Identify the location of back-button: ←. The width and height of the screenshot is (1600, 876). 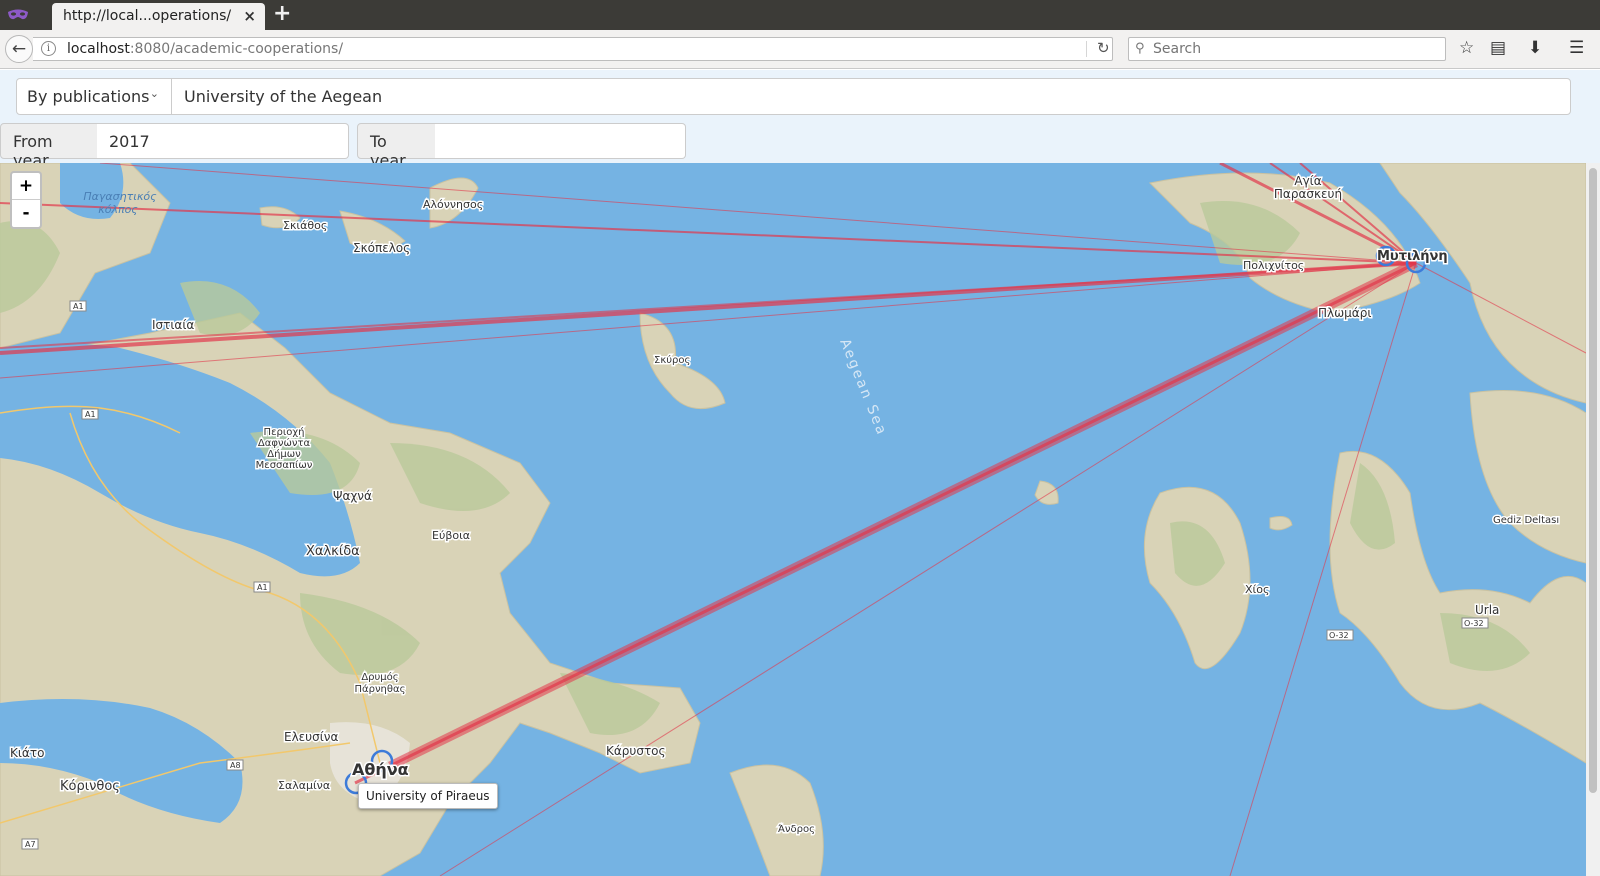
(19, 49).